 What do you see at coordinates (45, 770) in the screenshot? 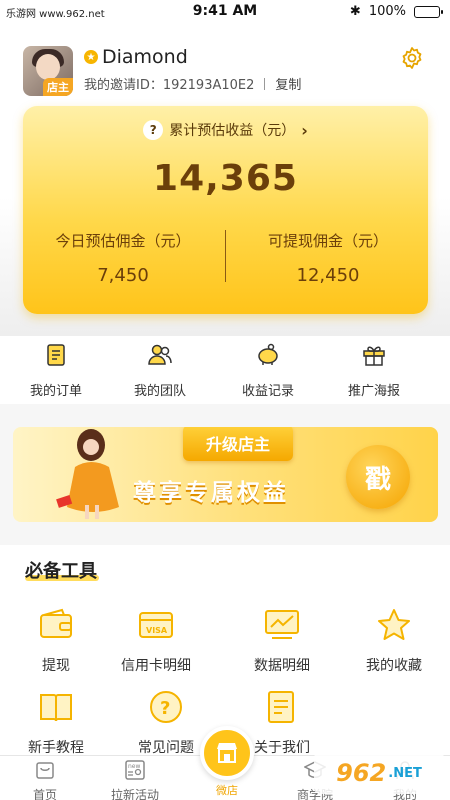
I see `bag-icon` at bounding box center [45, 770].